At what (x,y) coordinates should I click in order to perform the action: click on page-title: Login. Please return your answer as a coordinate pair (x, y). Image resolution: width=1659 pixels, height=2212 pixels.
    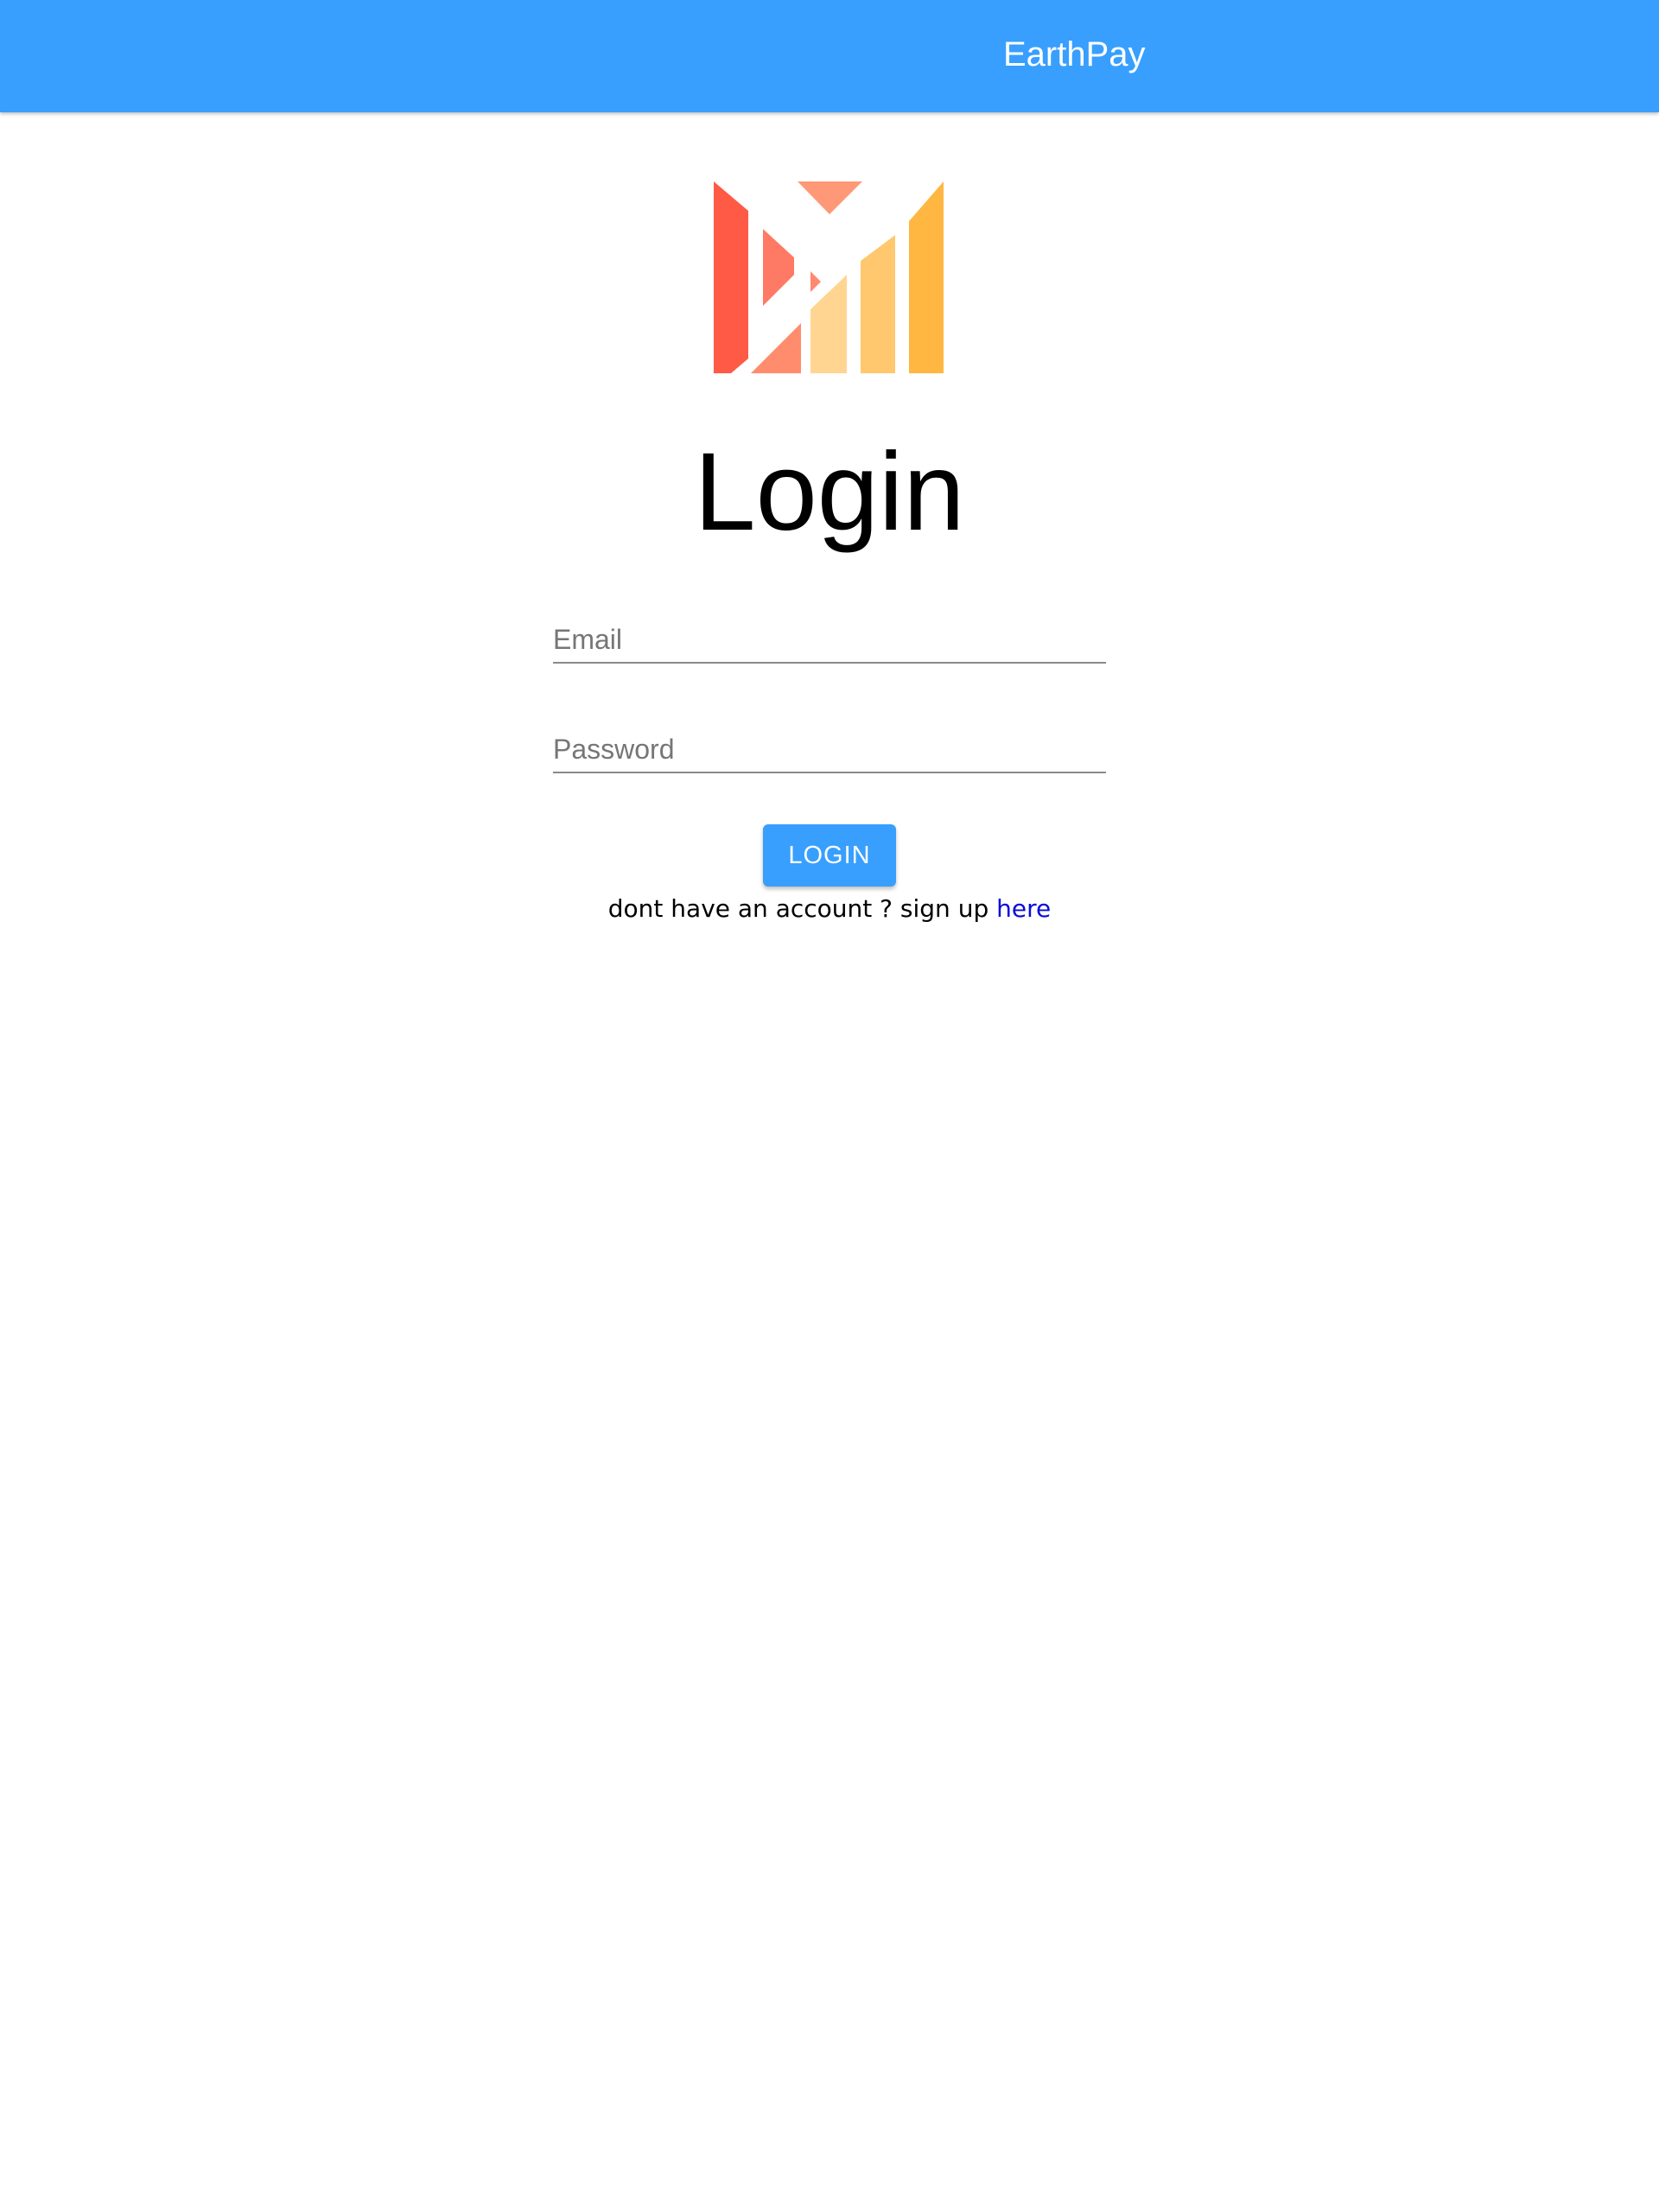
    Looking at the image, I should click on (829, 492).